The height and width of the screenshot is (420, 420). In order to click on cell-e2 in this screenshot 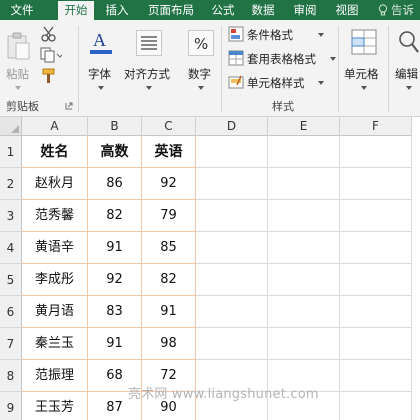, I will do `click(304, 184)`.